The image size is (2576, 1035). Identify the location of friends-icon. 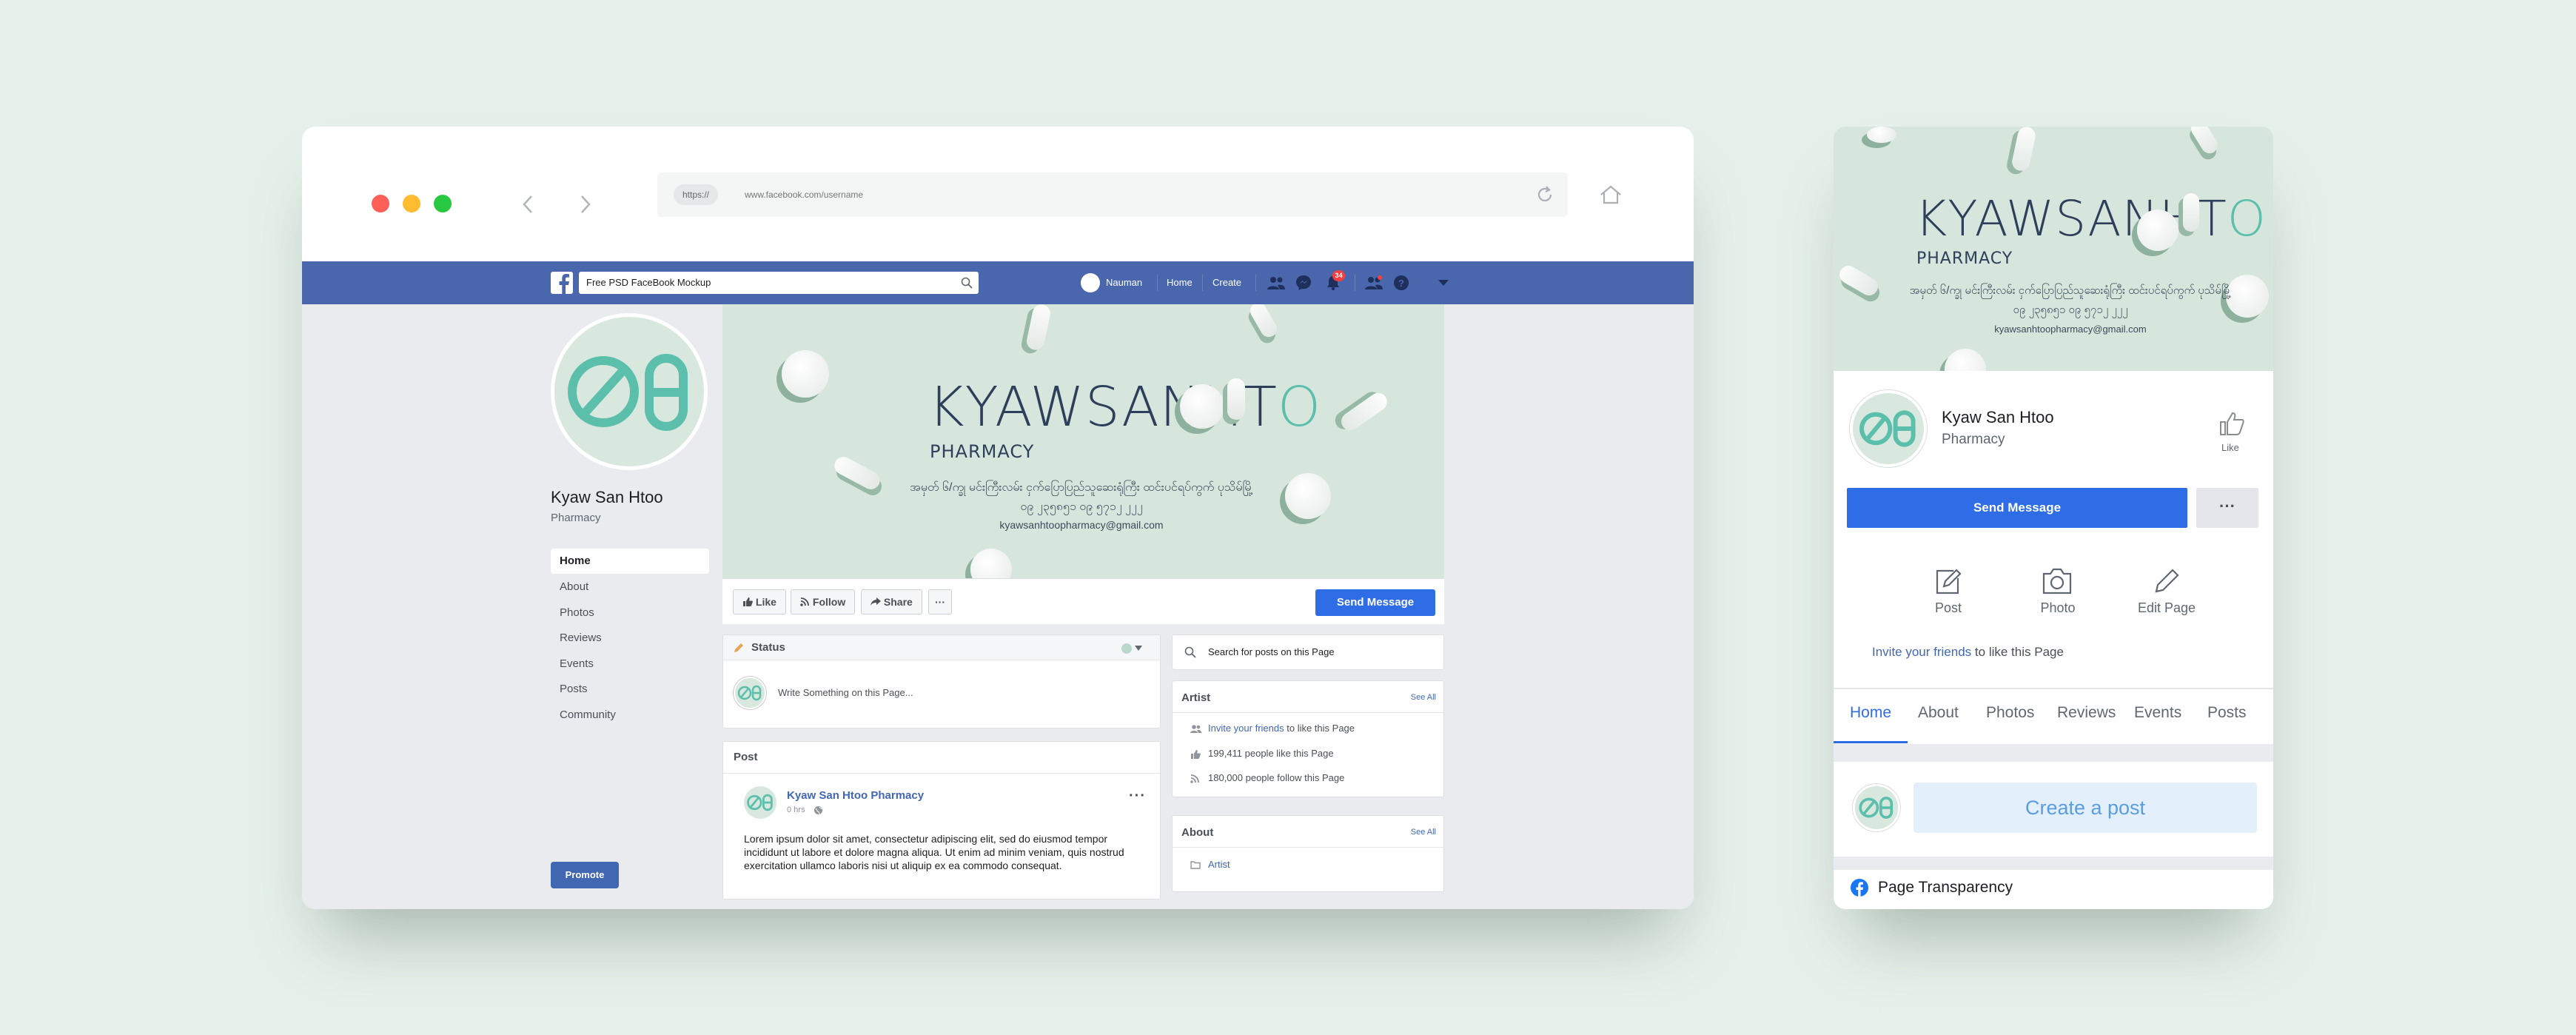
(1276, 282).